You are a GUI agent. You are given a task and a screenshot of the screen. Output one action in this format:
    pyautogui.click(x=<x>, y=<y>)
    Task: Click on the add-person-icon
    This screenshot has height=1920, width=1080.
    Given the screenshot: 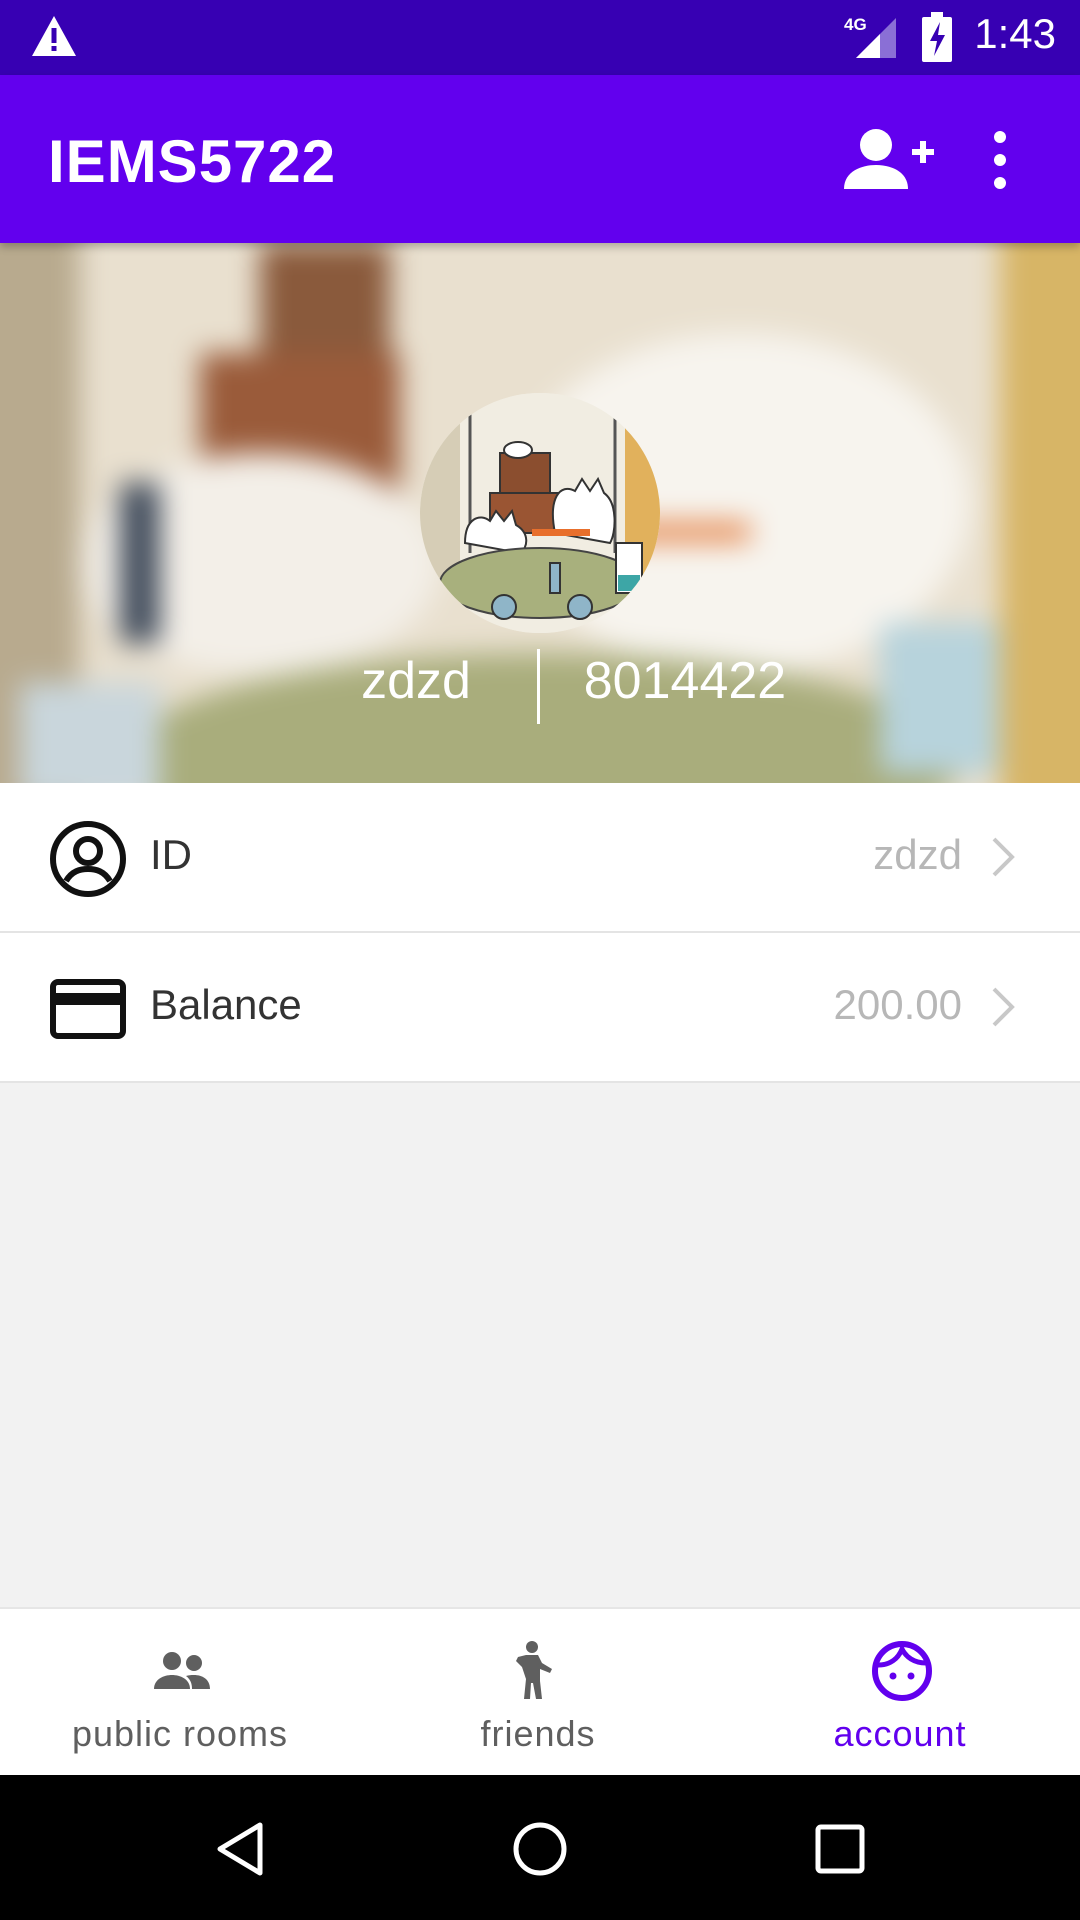 What is the action you would take?
    pyautogui.click(x=888, y=160)
    